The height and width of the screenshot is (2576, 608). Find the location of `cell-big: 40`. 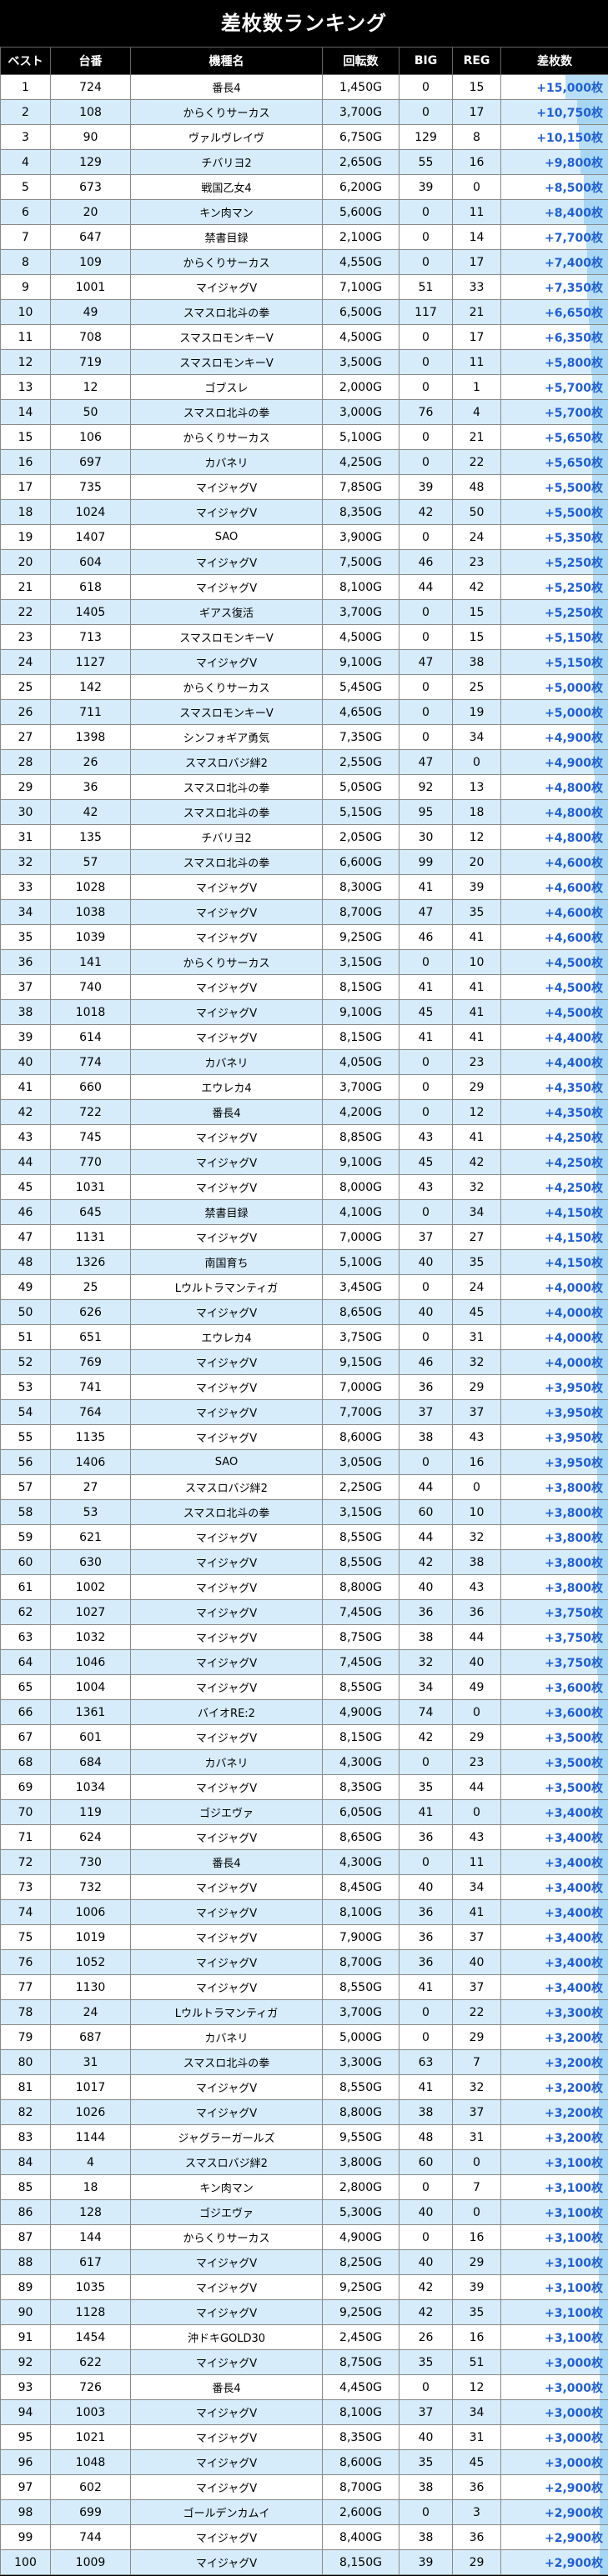

cell-big: 40 is located at coordinates (426, 1587).